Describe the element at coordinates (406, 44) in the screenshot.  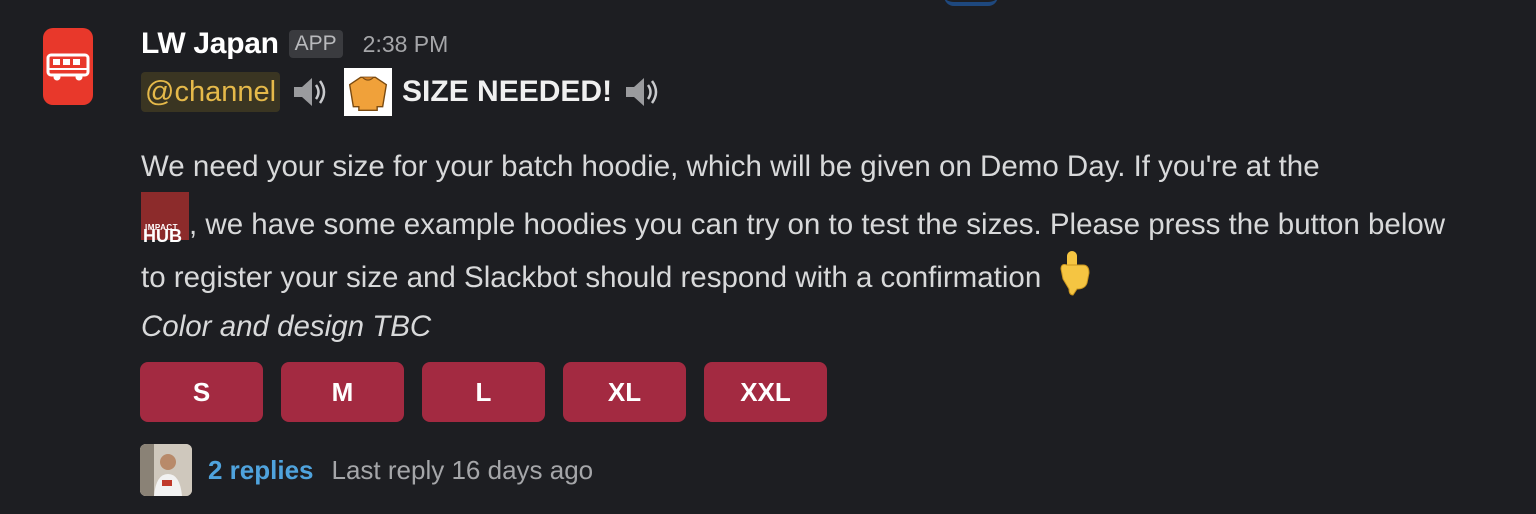
I see `timestamp: 2:38 PM` at that location.